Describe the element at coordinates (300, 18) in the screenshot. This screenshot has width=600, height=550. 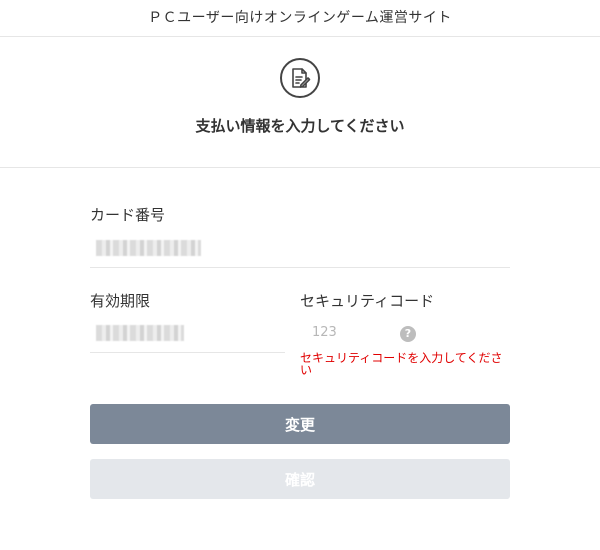
I see `site-title: ＰＣユーザー向けオンラインゲーム運営サイト` at that location.